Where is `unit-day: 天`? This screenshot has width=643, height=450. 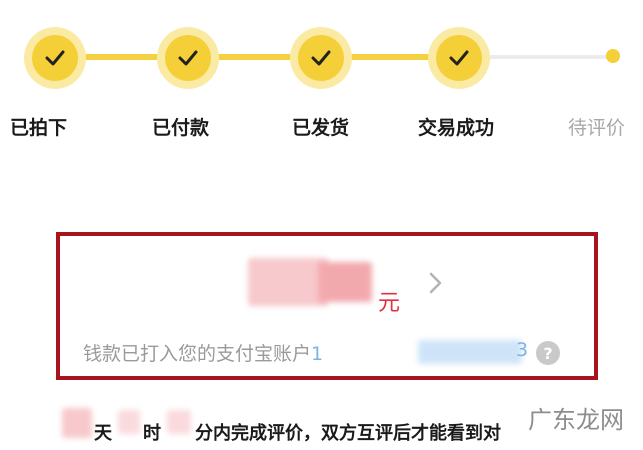 unit-day: 天 is located at coordinates (103, 433).